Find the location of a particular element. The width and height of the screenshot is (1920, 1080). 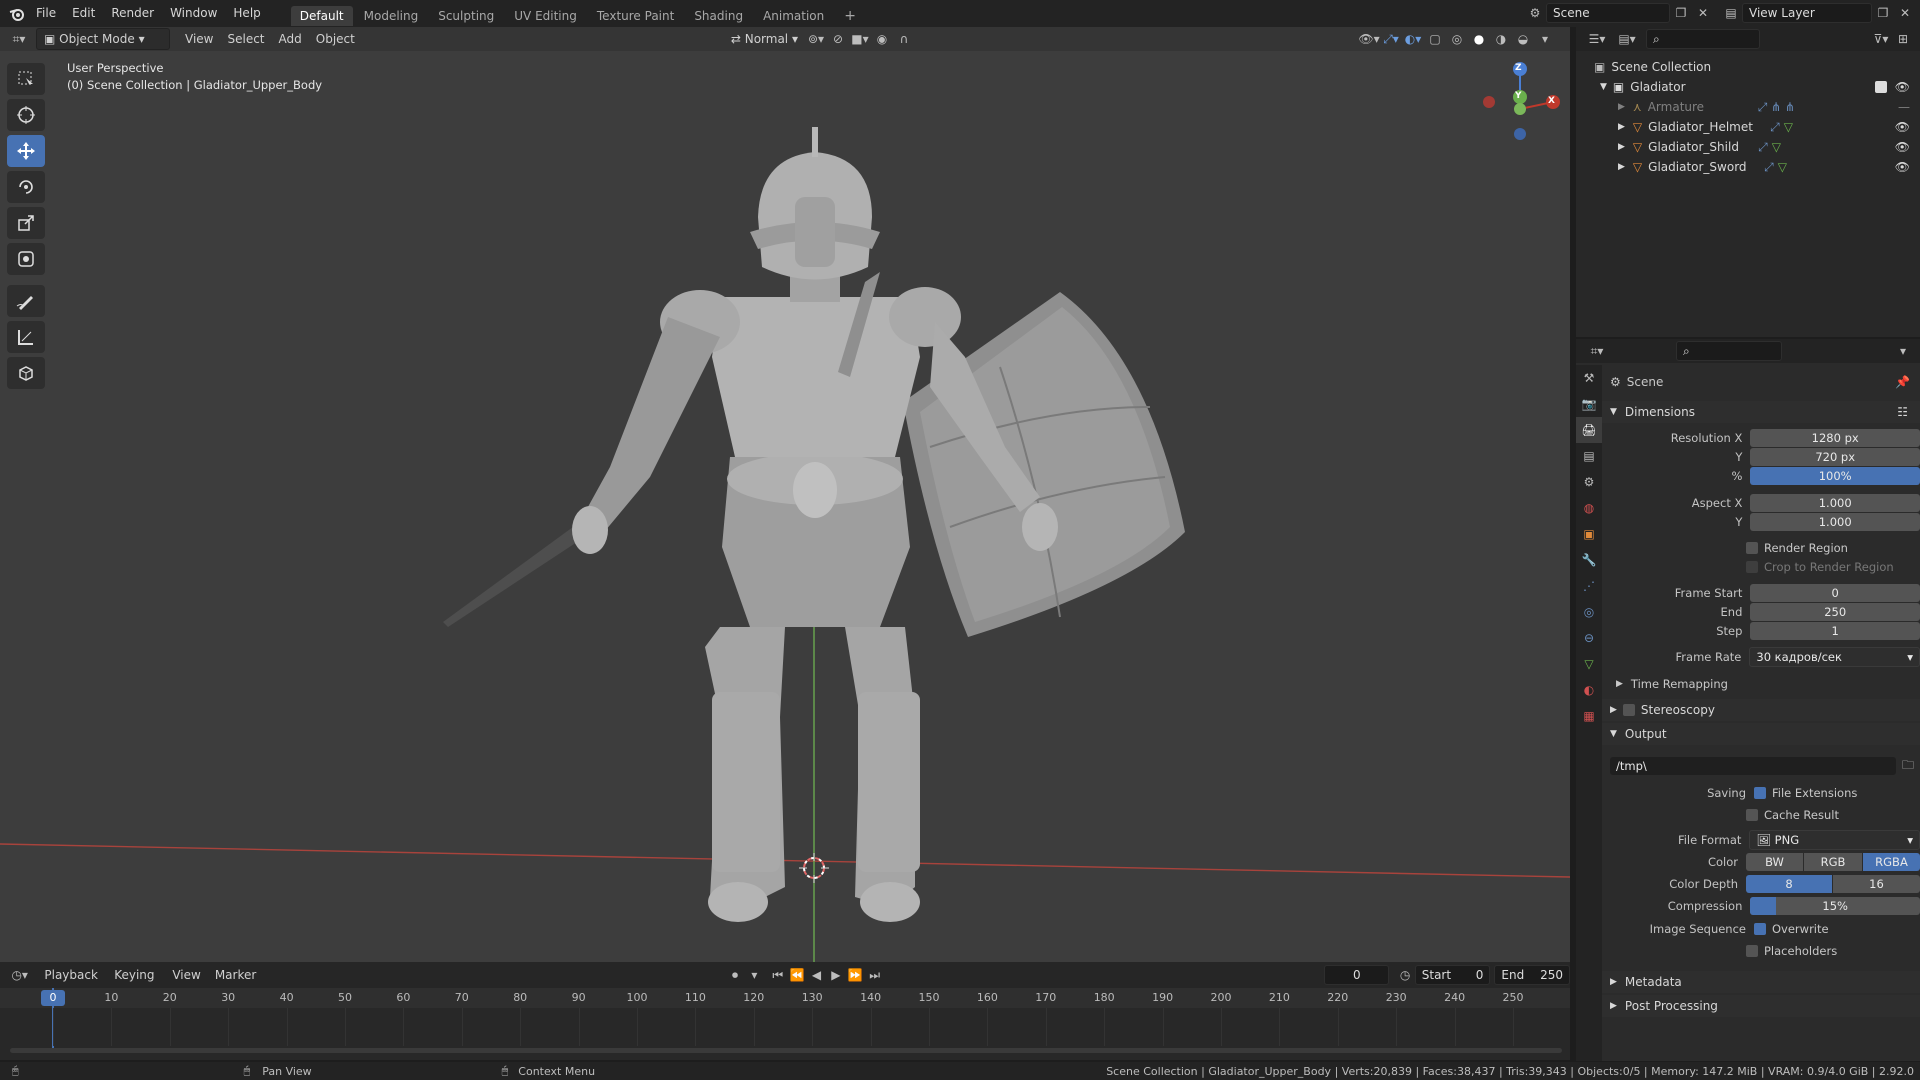

menu-marker: Marker is located at coordinates (235, 975).